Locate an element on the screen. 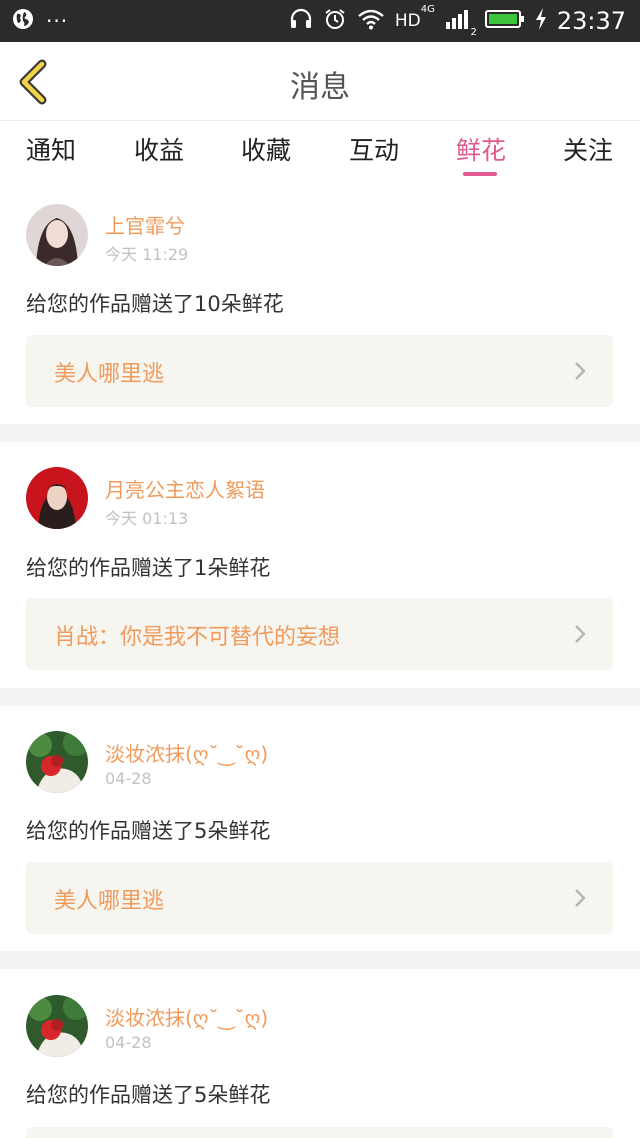 Image resolution: width=640 pixels, height=1138 pixels. message-text: 给您的作品赠送了10朵鲜花 is located at coordinates (155, 304).